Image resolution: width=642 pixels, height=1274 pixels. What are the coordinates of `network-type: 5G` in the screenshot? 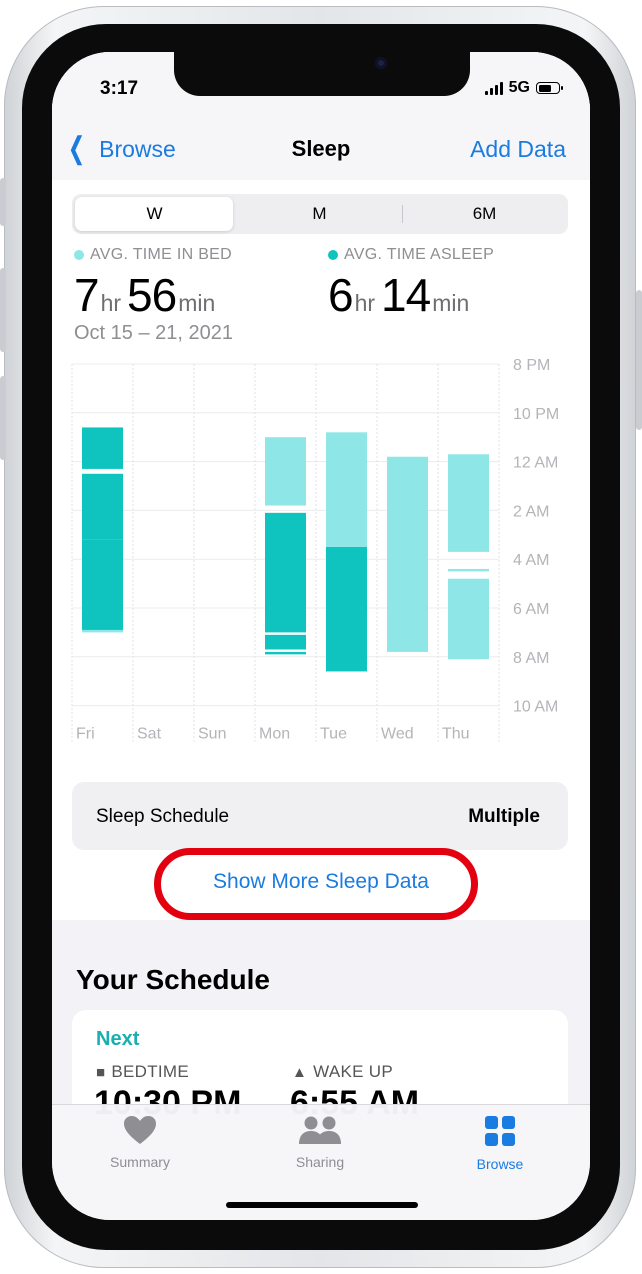 It's located at (519, 87).